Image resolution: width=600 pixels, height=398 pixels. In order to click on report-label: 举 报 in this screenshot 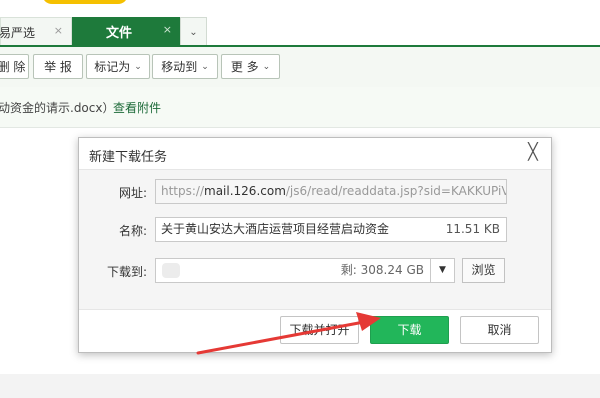, I will do `click(58, 67)`.